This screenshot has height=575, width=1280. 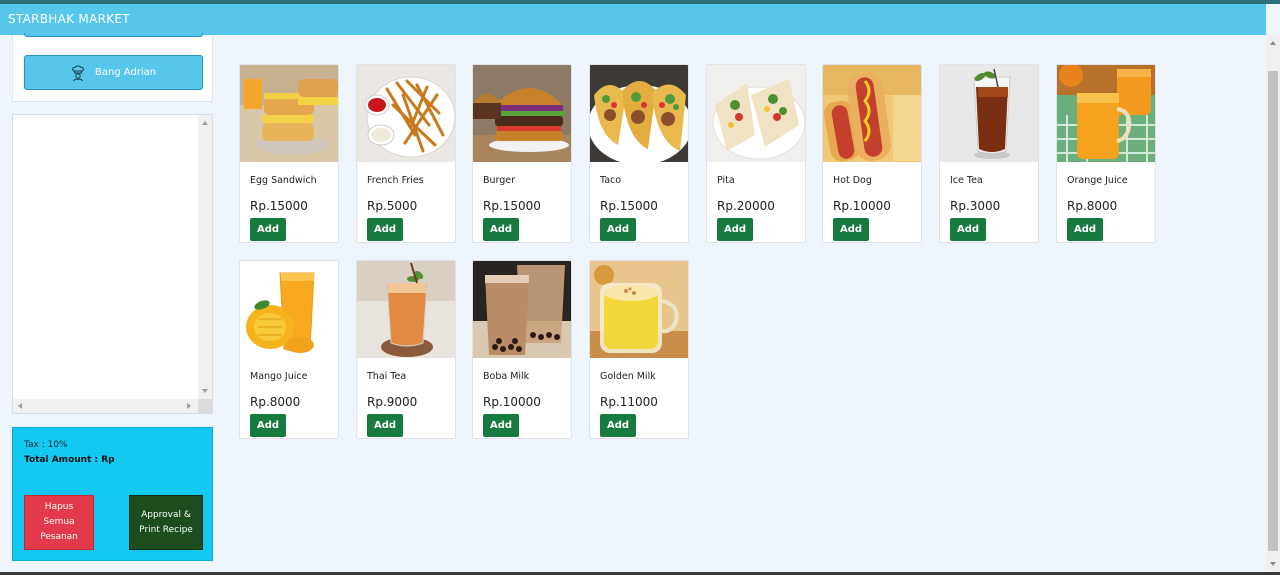 What do you see at coordinates (1106, 113) in the screenshot?
I see `orange-juice-image` at bounding box center [1106, 113].